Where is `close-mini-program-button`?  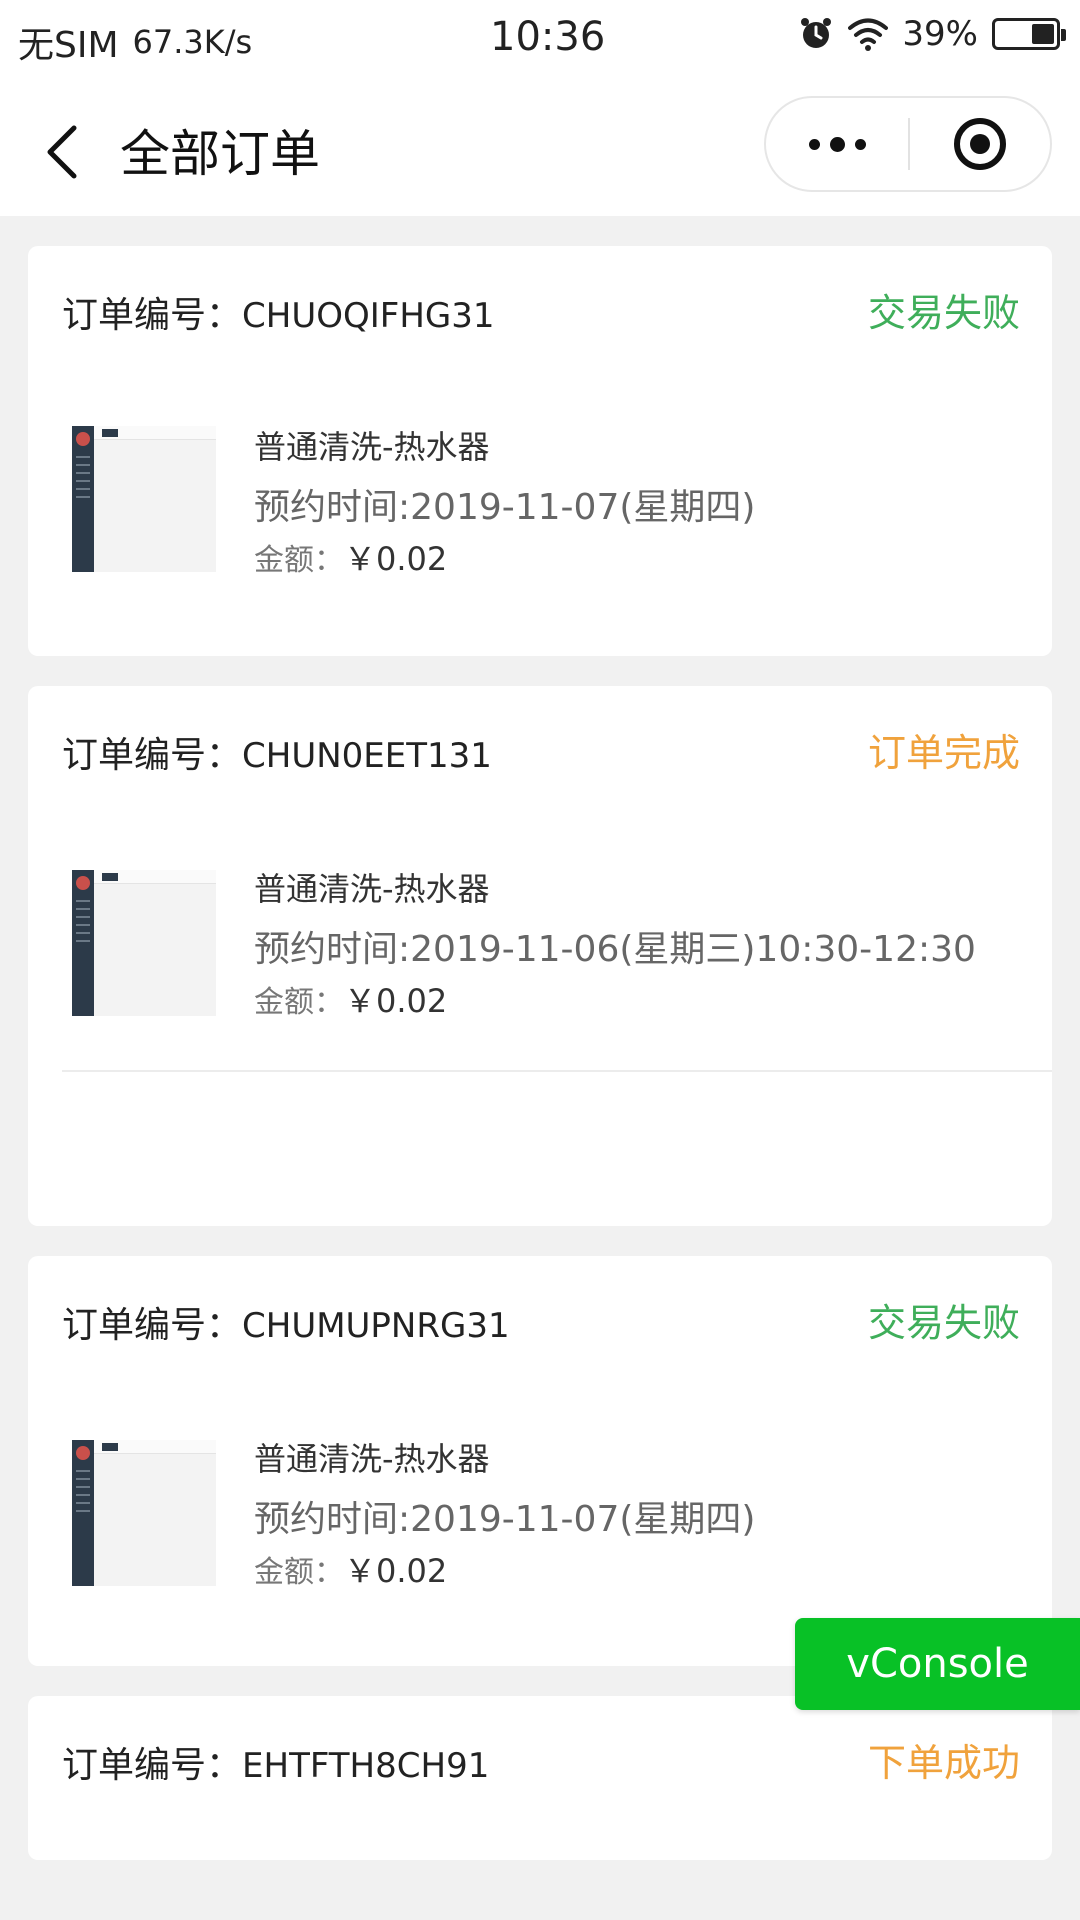 close-mini-program-button is located at coordinates (980, 144).